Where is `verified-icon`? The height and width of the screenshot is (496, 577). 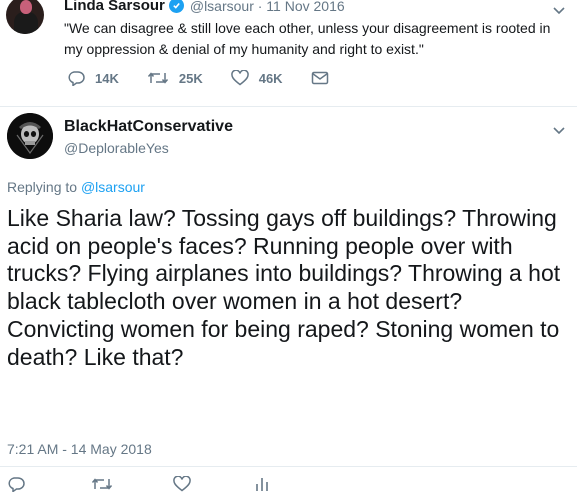
verified-icon is located at coordinates (176, 6).